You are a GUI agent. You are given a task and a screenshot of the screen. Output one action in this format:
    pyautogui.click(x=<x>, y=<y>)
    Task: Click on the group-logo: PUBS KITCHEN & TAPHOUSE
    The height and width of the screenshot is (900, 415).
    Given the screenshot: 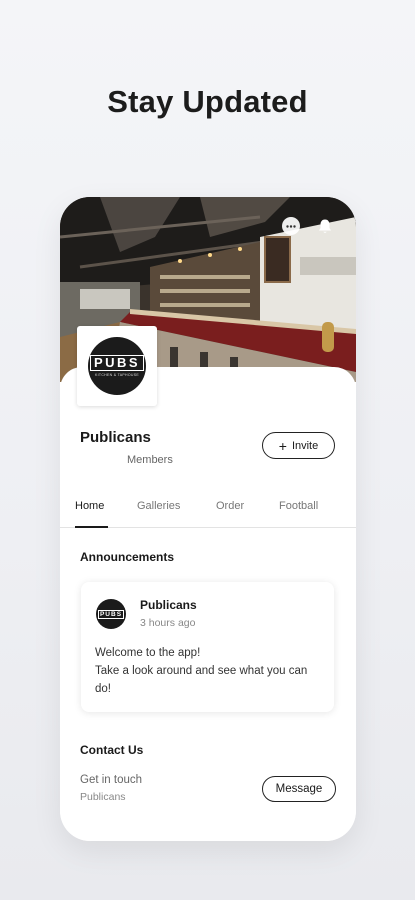 What is the action you would take?
    pyautogui.click(x=117, y=366)
    